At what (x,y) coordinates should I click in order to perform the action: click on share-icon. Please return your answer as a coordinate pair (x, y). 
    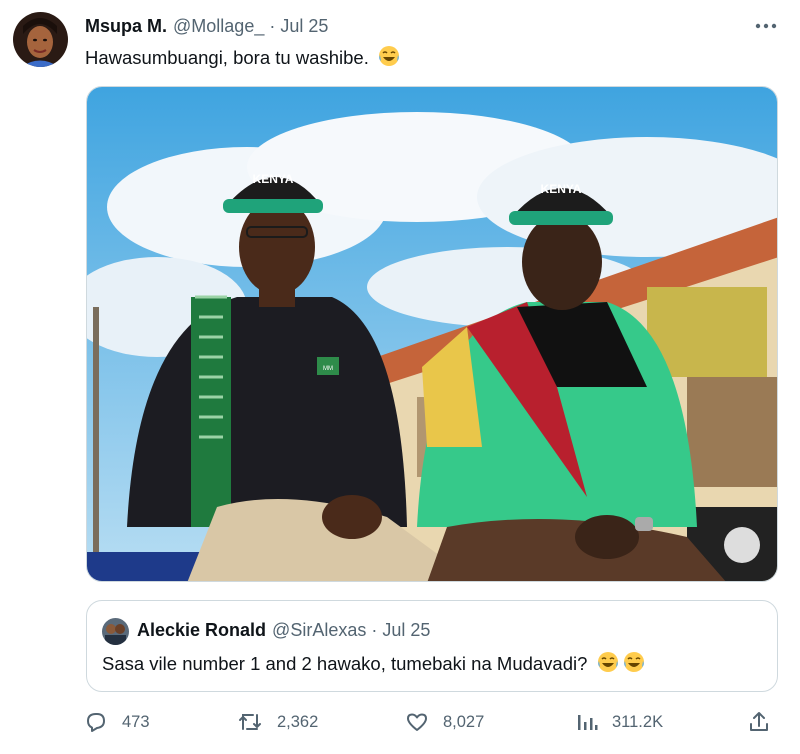
    Looking at the image, I should click on (759, 721).